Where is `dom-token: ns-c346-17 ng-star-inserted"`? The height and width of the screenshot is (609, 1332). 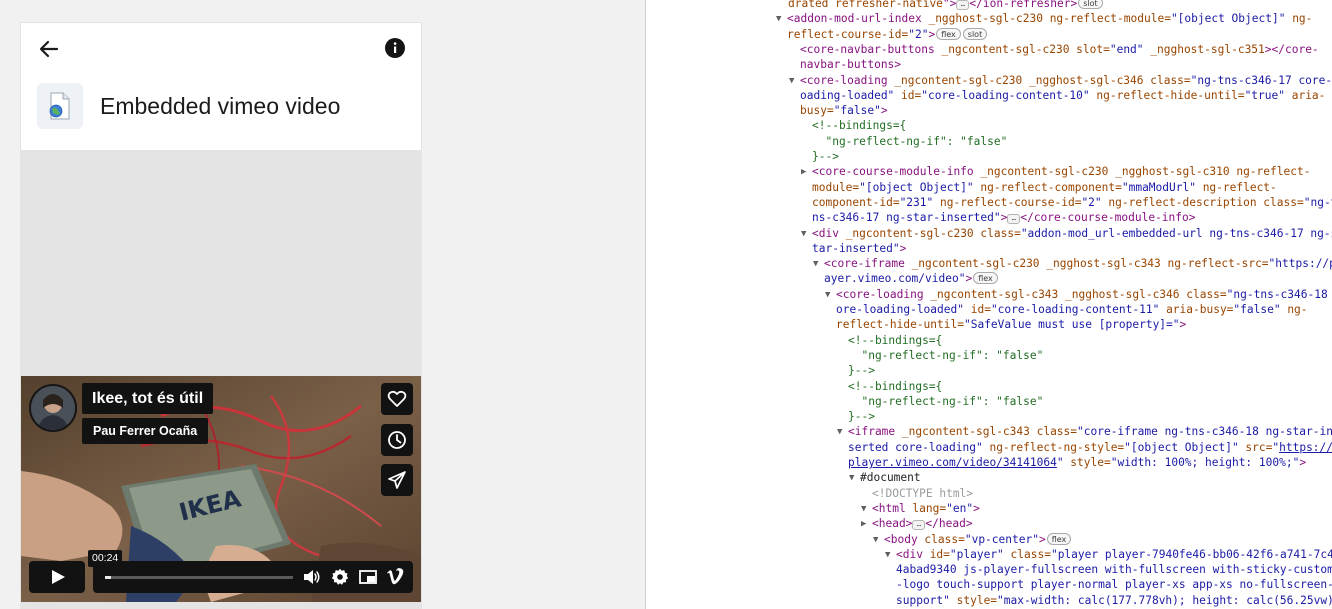 dom-token: ns-c346-17 ng-star-inserted" is located at coordinates (906, 218).